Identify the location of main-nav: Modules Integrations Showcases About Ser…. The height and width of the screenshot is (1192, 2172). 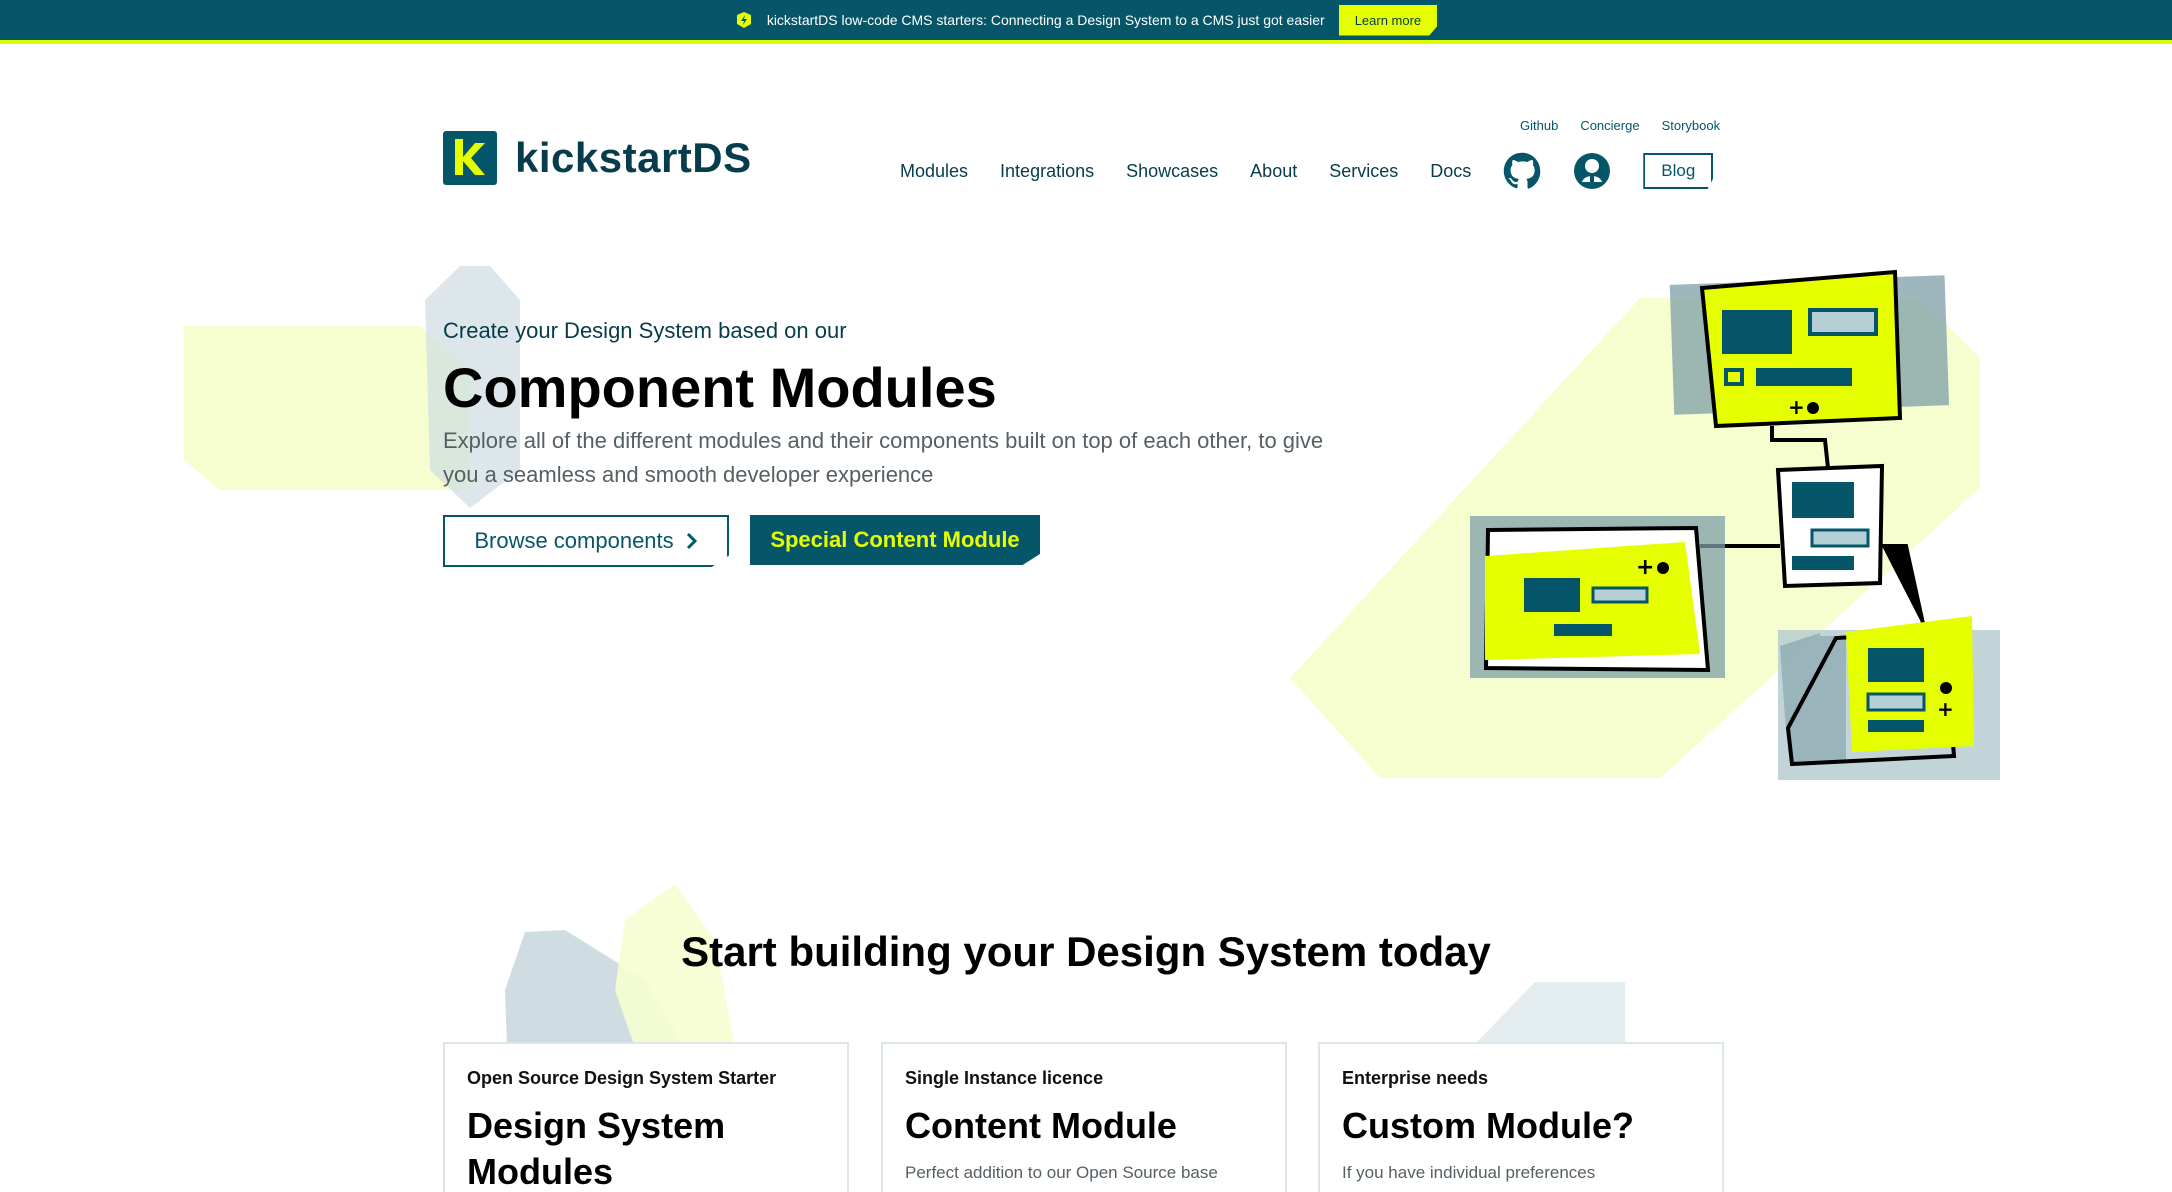
(1307, 171).